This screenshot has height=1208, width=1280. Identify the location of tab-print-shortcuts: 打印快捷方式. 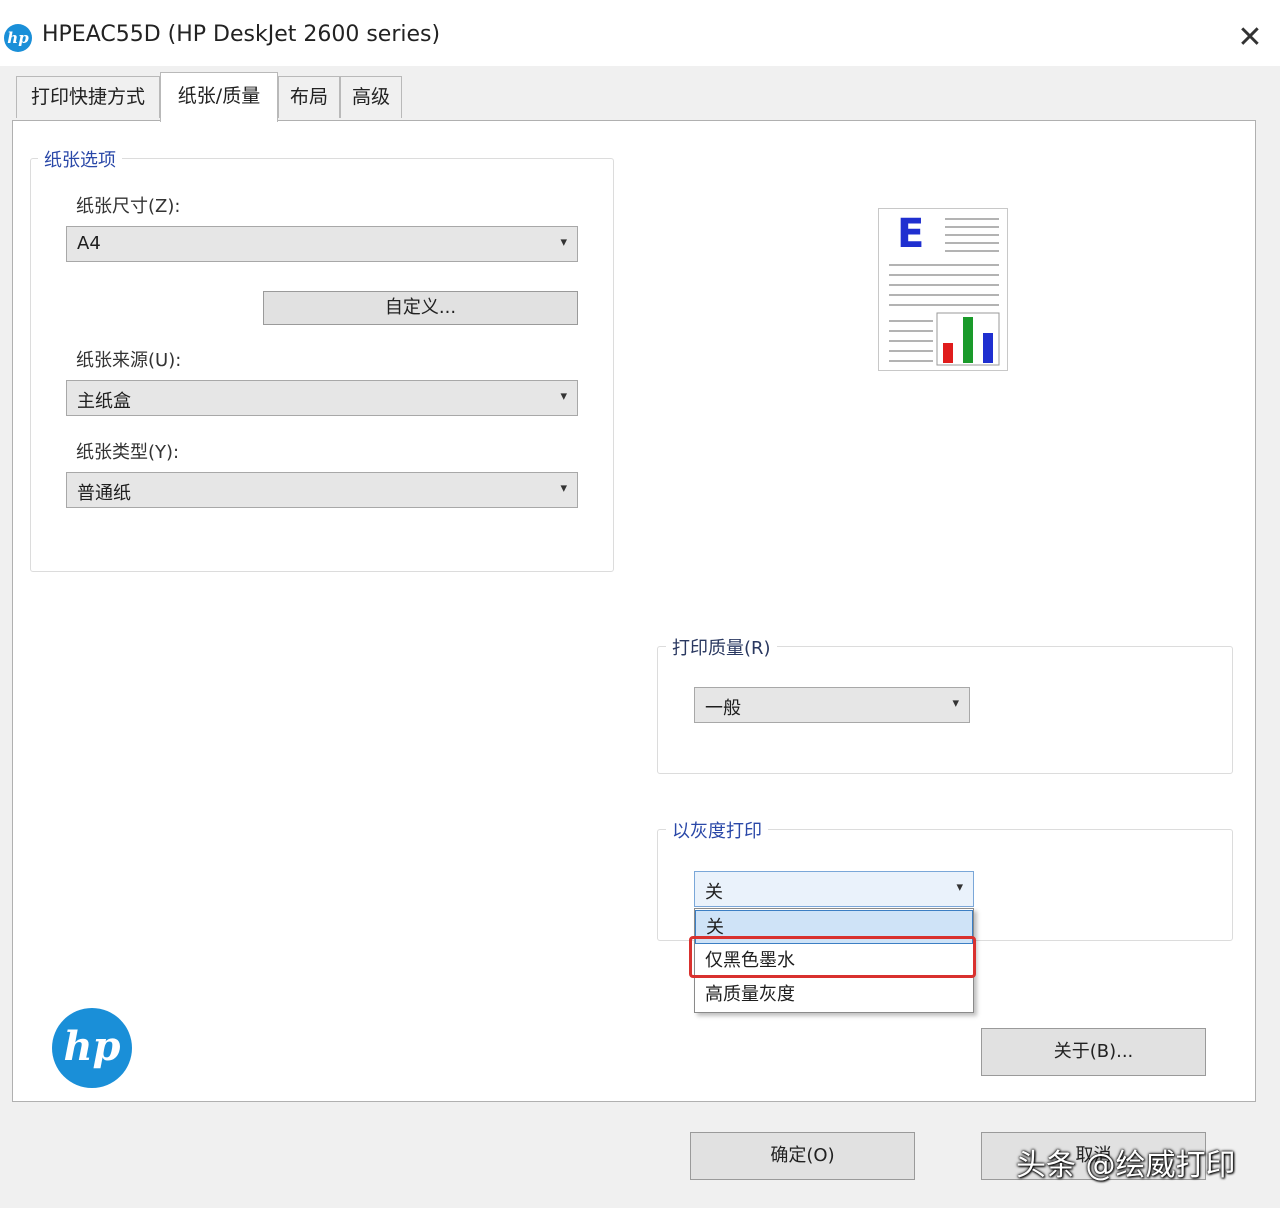
(88, 97).